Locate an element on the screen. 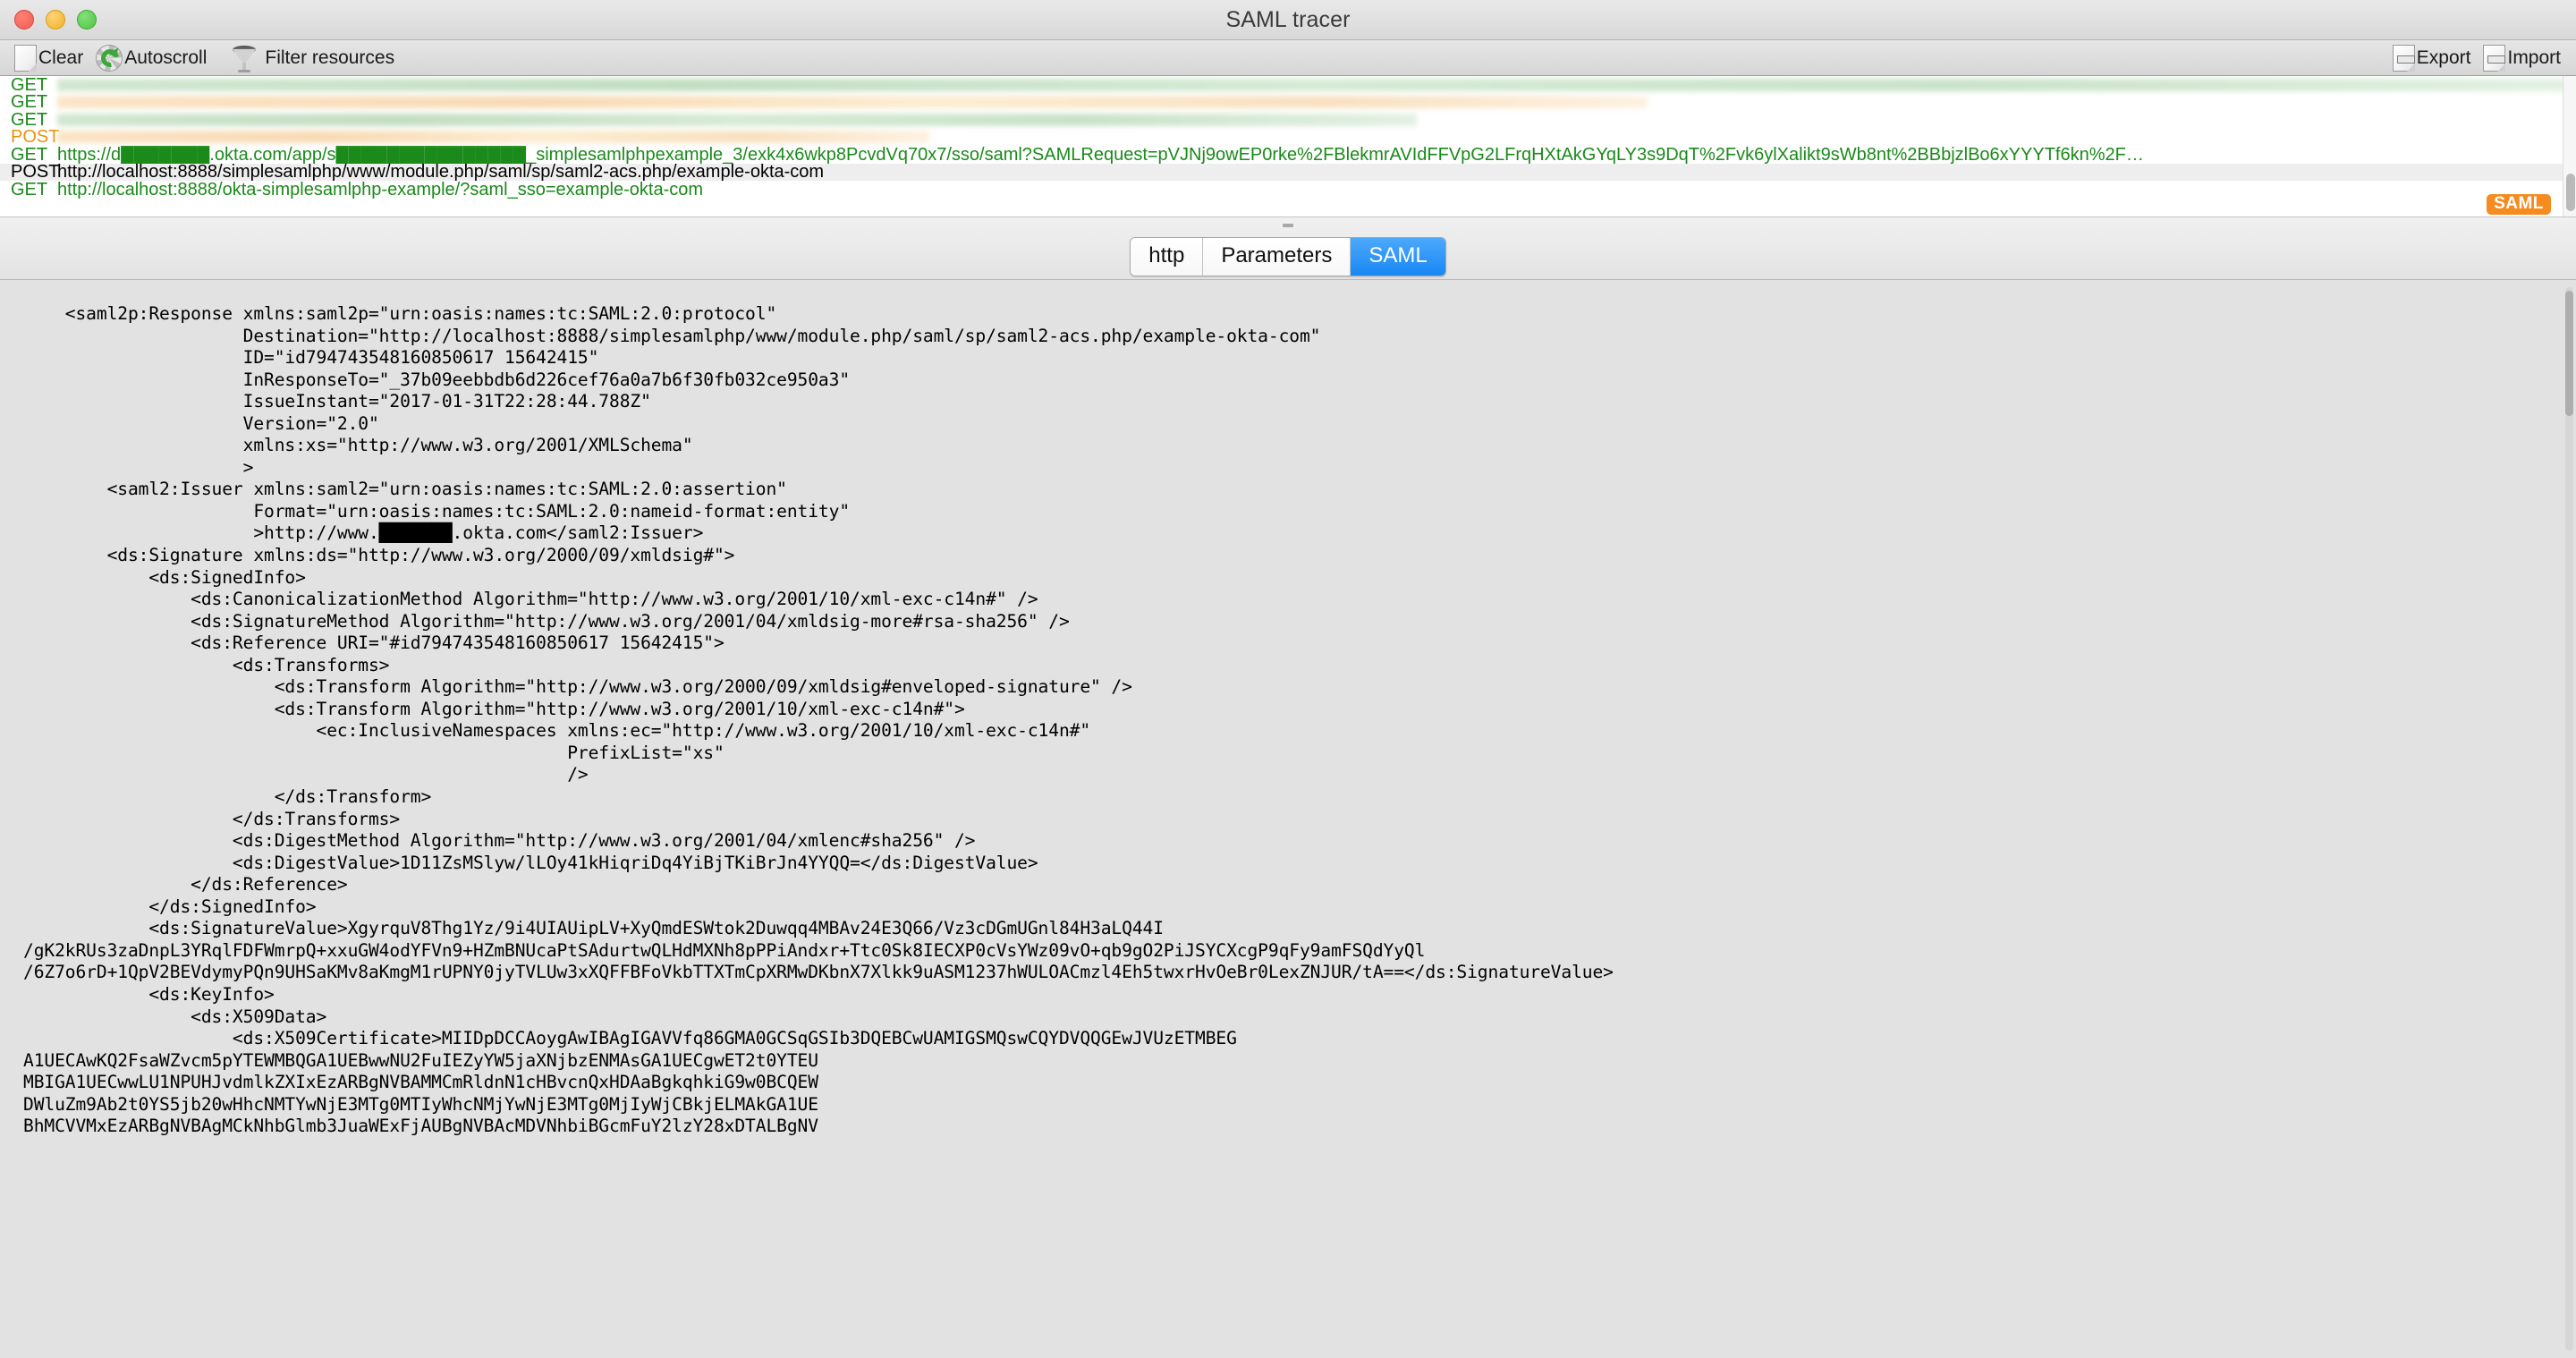 This screenshot has height=1358, width=2576. xml-line: <ds:Transforms> is located at coordinates (206, 664).